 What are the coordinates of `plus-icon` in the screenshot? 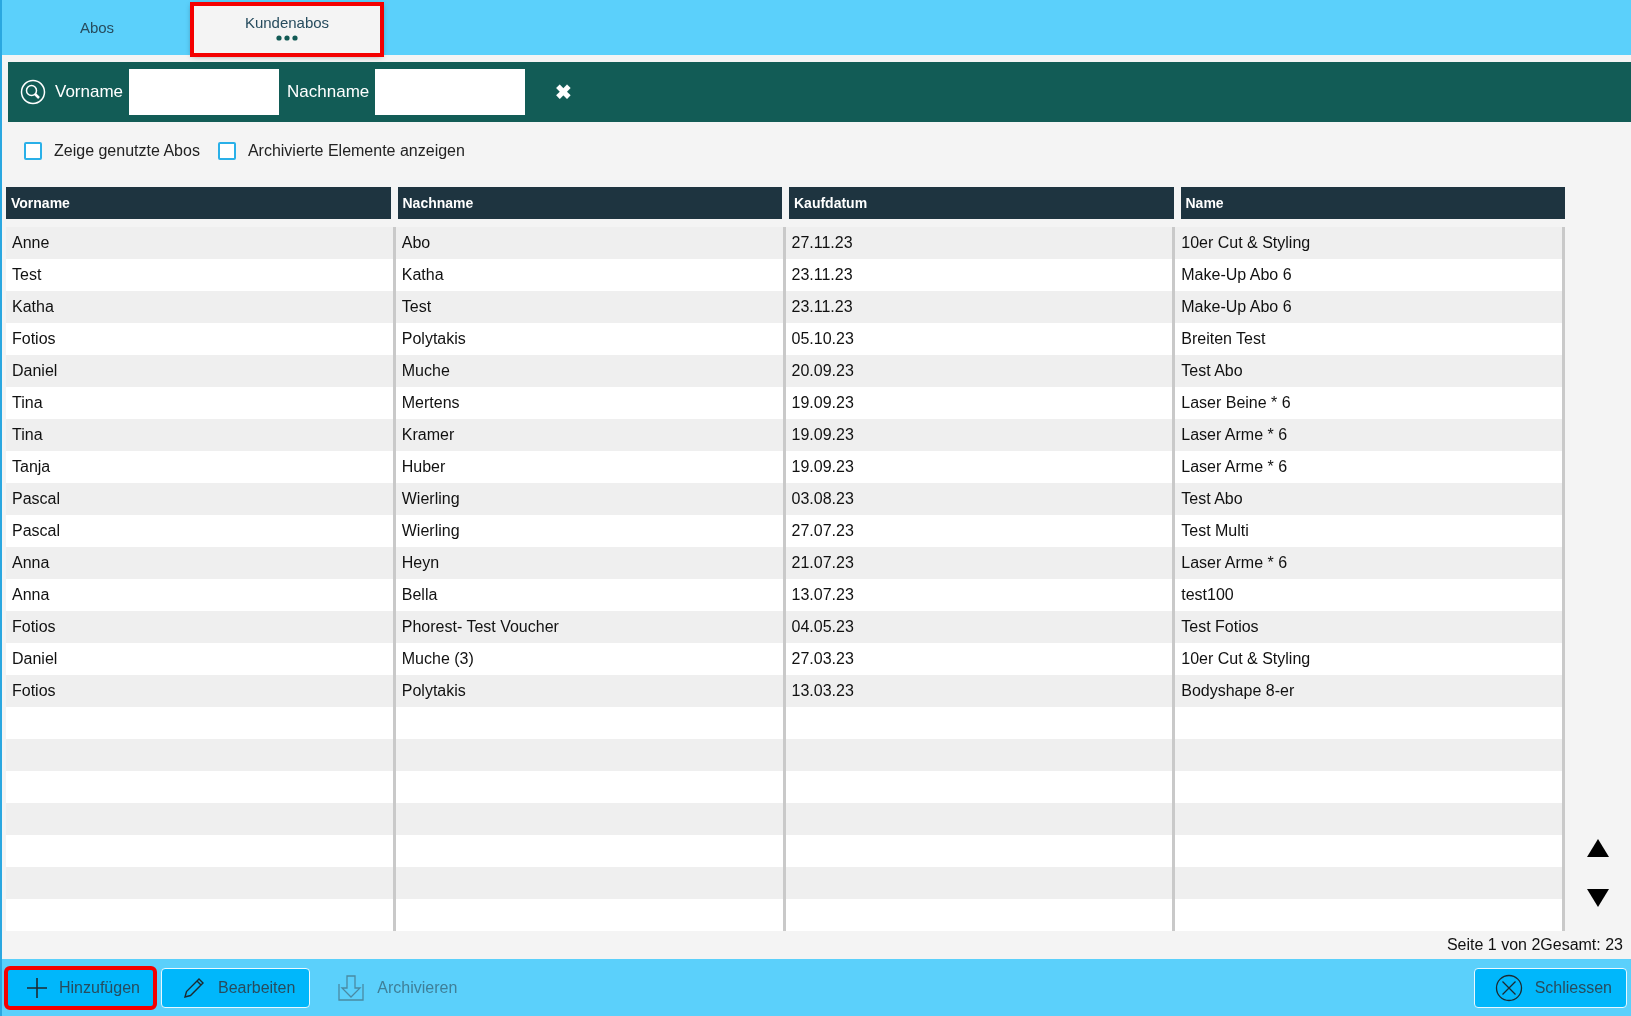 It's located at (37, 987).